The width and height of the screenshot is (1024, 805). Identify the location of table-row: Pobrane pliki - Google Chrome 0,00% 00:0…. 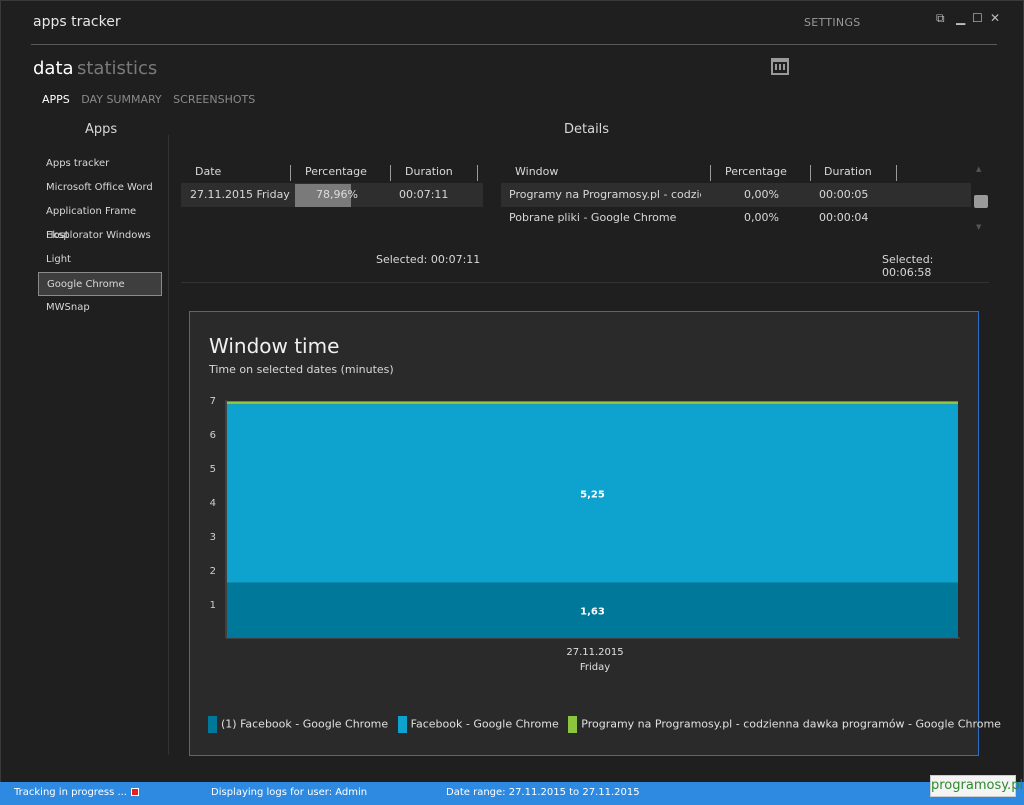
(736, 218).